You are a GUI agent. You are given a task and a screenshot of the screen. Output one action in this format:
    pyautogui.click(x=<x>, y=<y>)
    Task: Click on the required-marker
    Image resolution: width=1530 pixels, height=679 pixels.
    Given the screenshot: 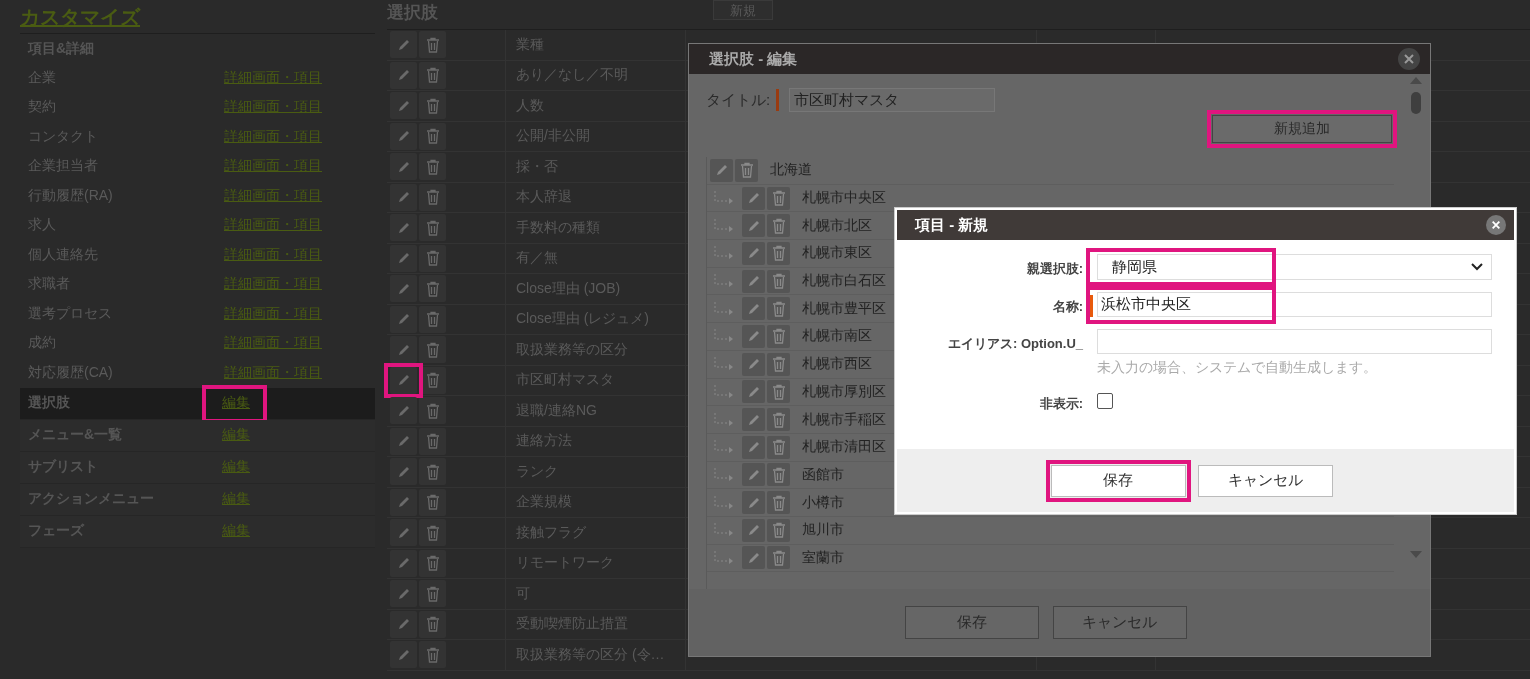 What is the action you would take?
    pyautogui.click(x=778, y=100)
    